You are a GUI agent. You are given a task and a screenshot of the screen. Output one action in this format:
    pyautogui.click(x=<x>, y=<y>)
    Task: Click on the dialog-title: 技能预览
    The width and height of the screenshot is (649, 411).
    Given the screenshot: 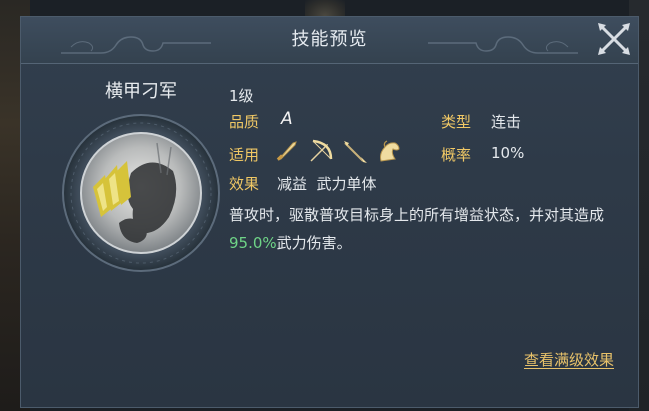 What is the action you would take?
    pyautogui.click(x=329, y=39)
    